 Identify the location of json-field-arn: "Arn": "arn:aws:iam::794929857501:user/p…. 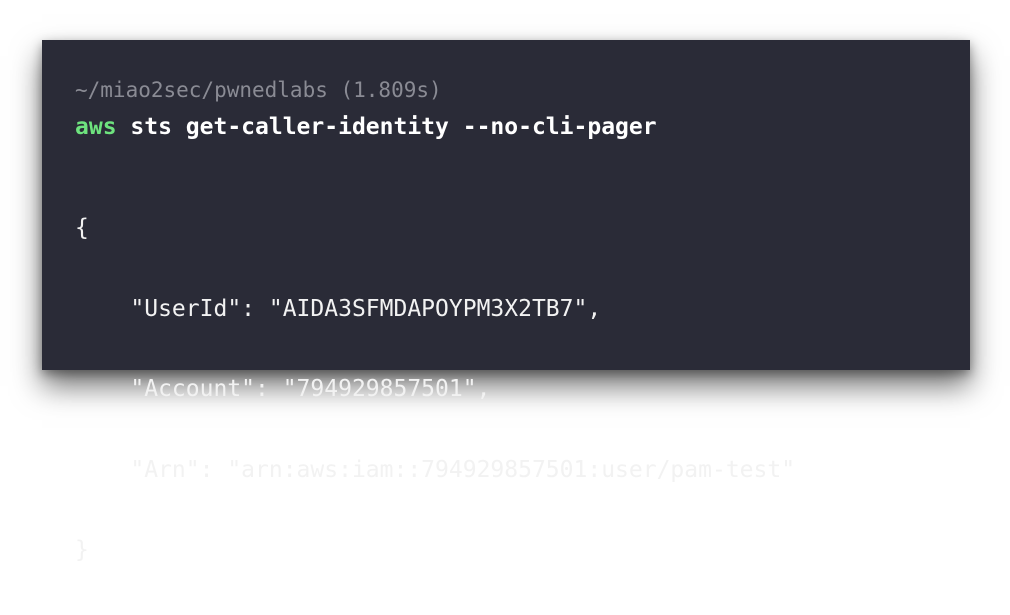
(435, 469).